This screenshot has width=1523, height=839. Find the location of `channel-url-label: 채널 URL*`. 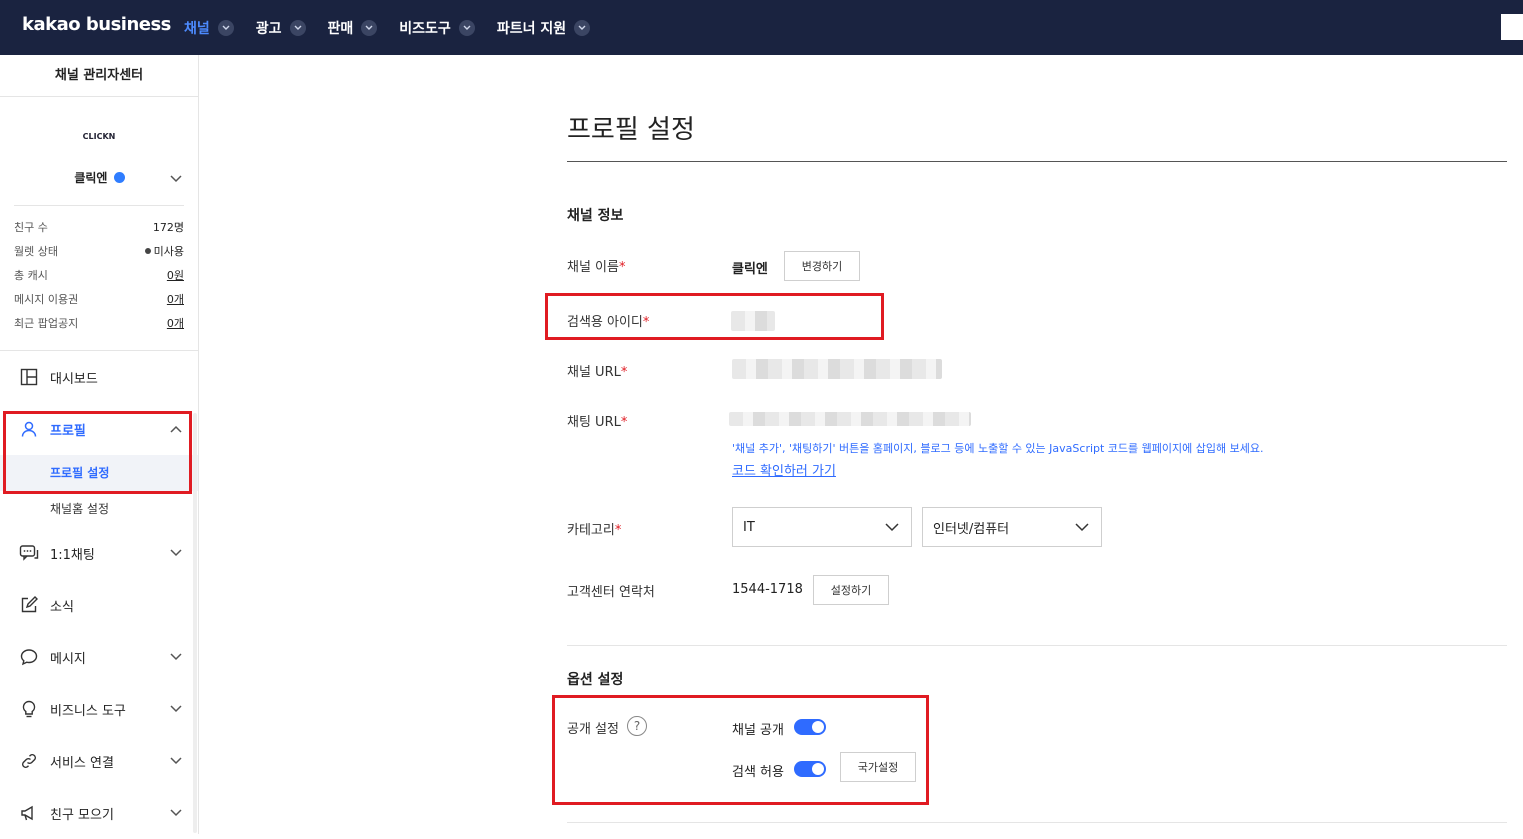

channel-url-label: 채널 URL* is located at coordinates (597, 370).